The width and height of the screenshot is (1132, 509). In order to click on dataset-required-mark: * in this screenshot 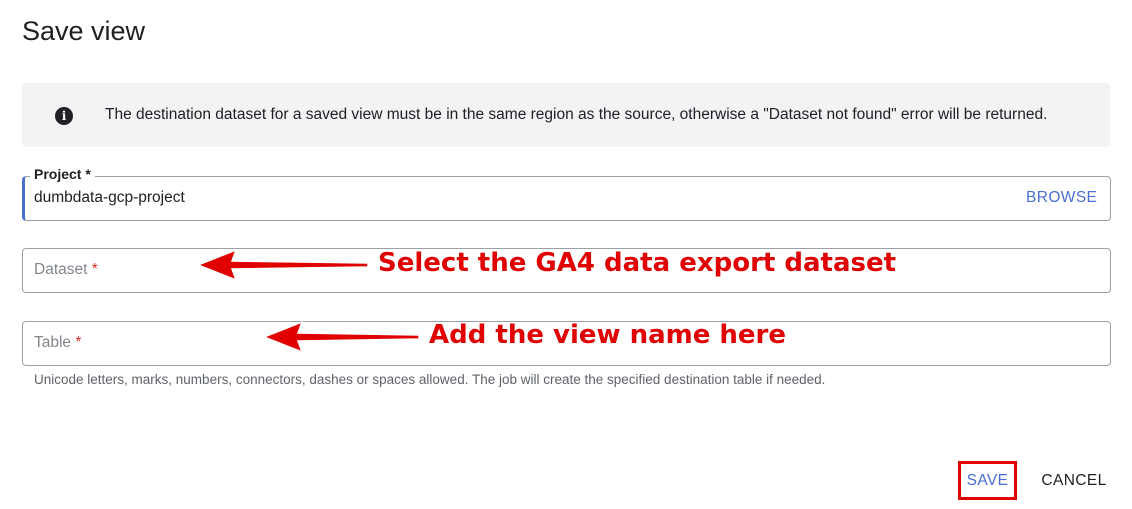, I will do `click(94, 269)`.